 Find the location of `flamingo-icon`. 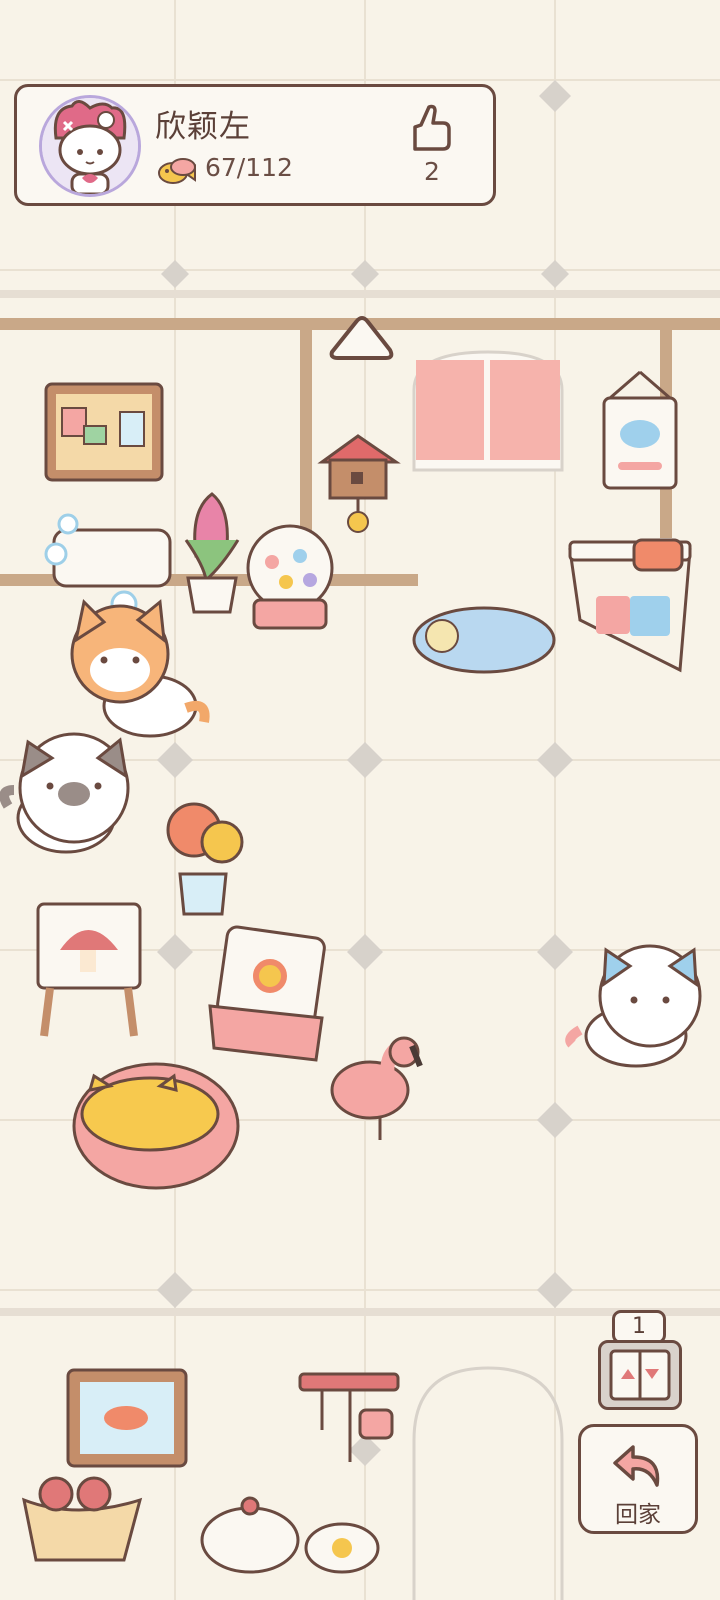

flamingo-icon is located at coordinates (376, 1088).